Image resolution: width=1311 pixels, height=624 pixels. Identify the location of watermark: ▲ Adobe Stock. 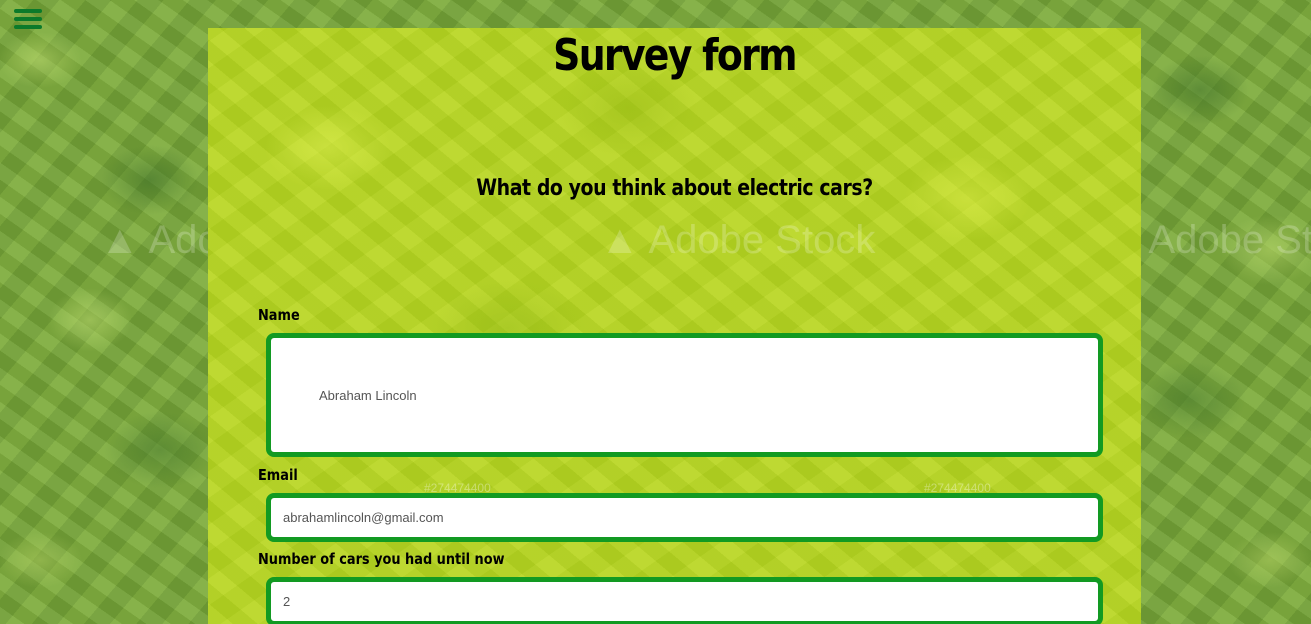
(737, 240).